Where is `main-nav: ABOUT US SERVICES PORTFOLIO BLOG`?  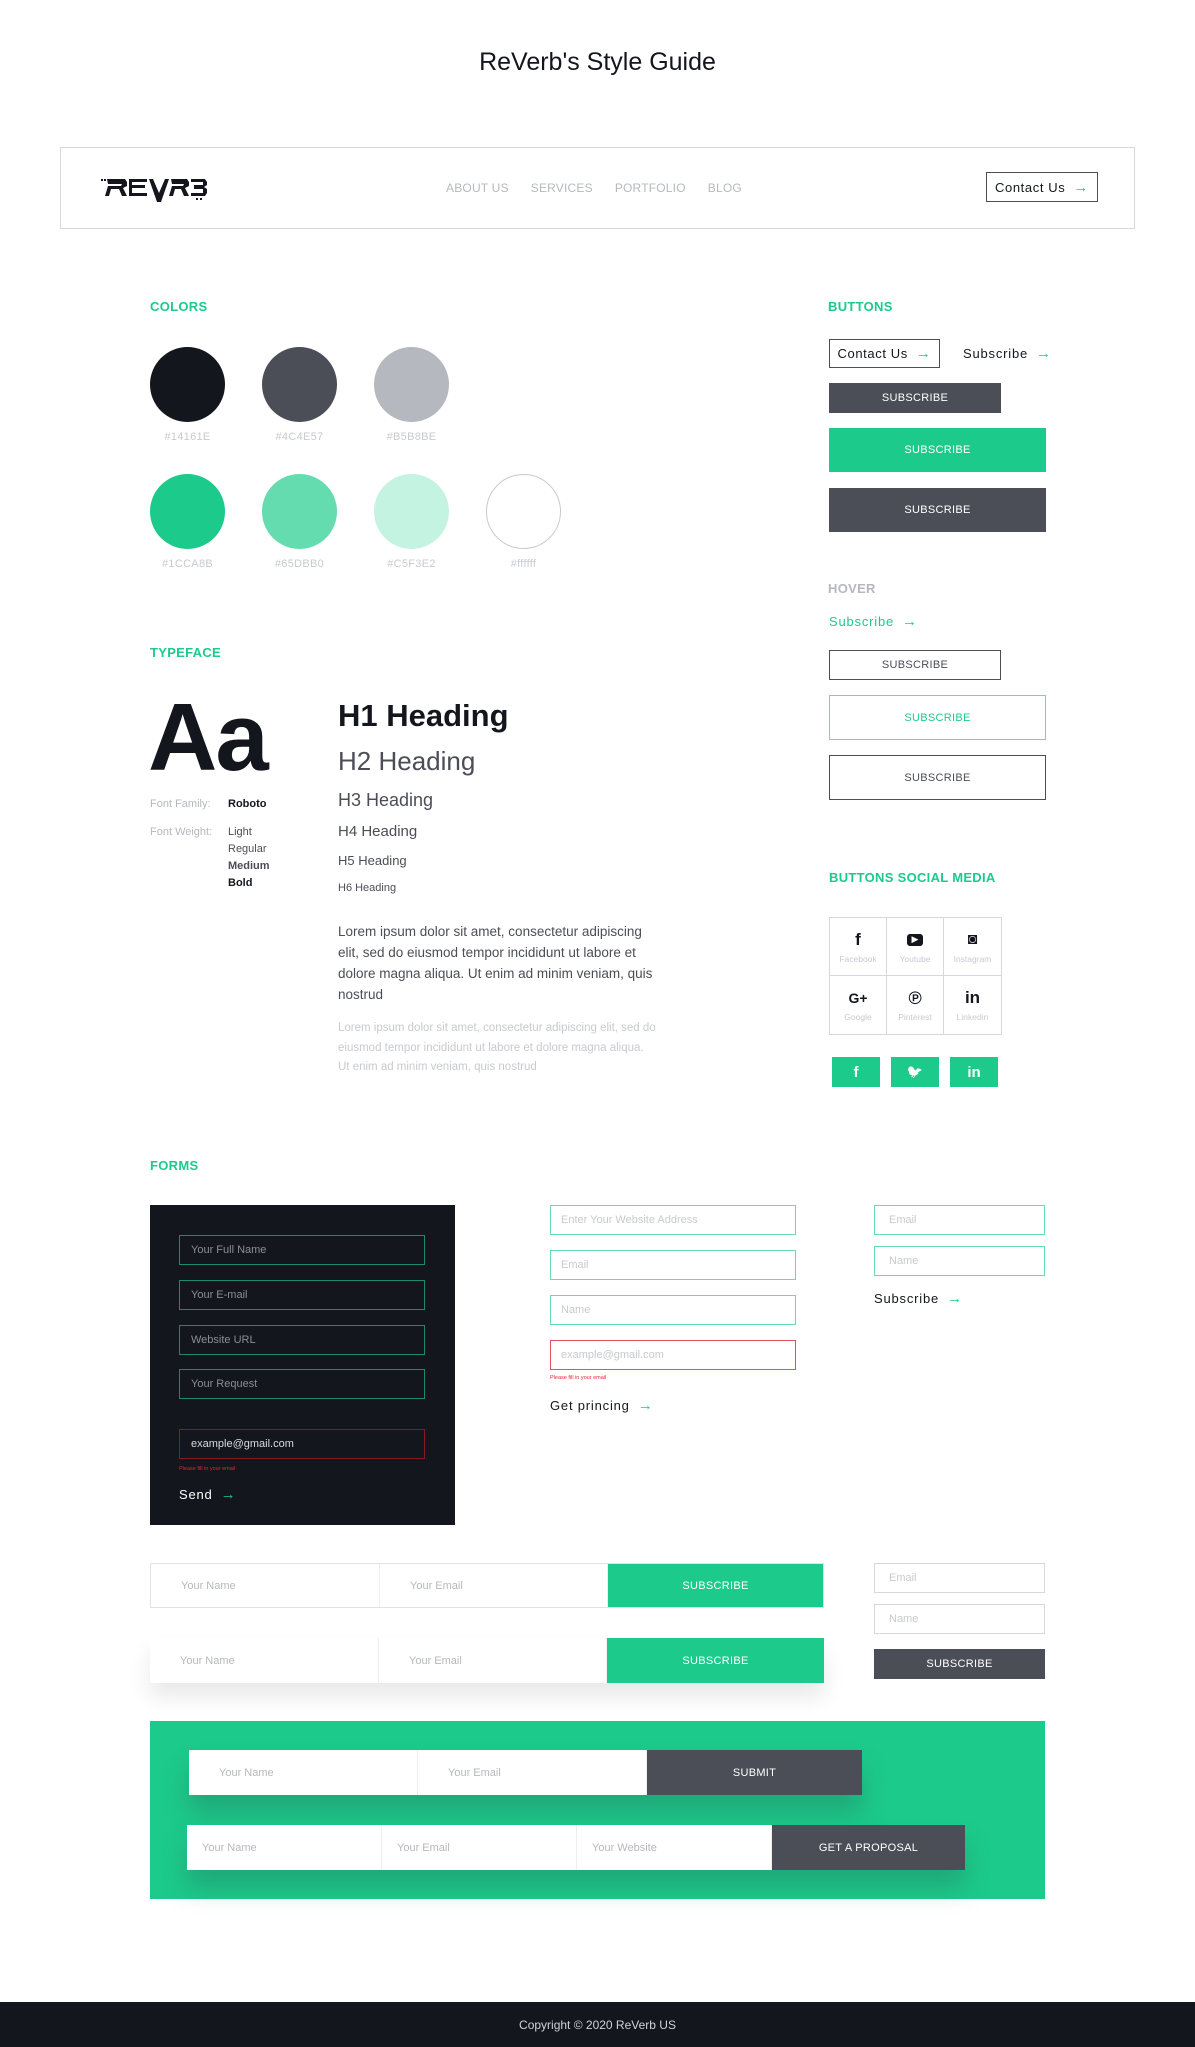
main-nav: ABOUT US SERVICES PORTFOLIO BLOG is located at coordinates (594, 188).